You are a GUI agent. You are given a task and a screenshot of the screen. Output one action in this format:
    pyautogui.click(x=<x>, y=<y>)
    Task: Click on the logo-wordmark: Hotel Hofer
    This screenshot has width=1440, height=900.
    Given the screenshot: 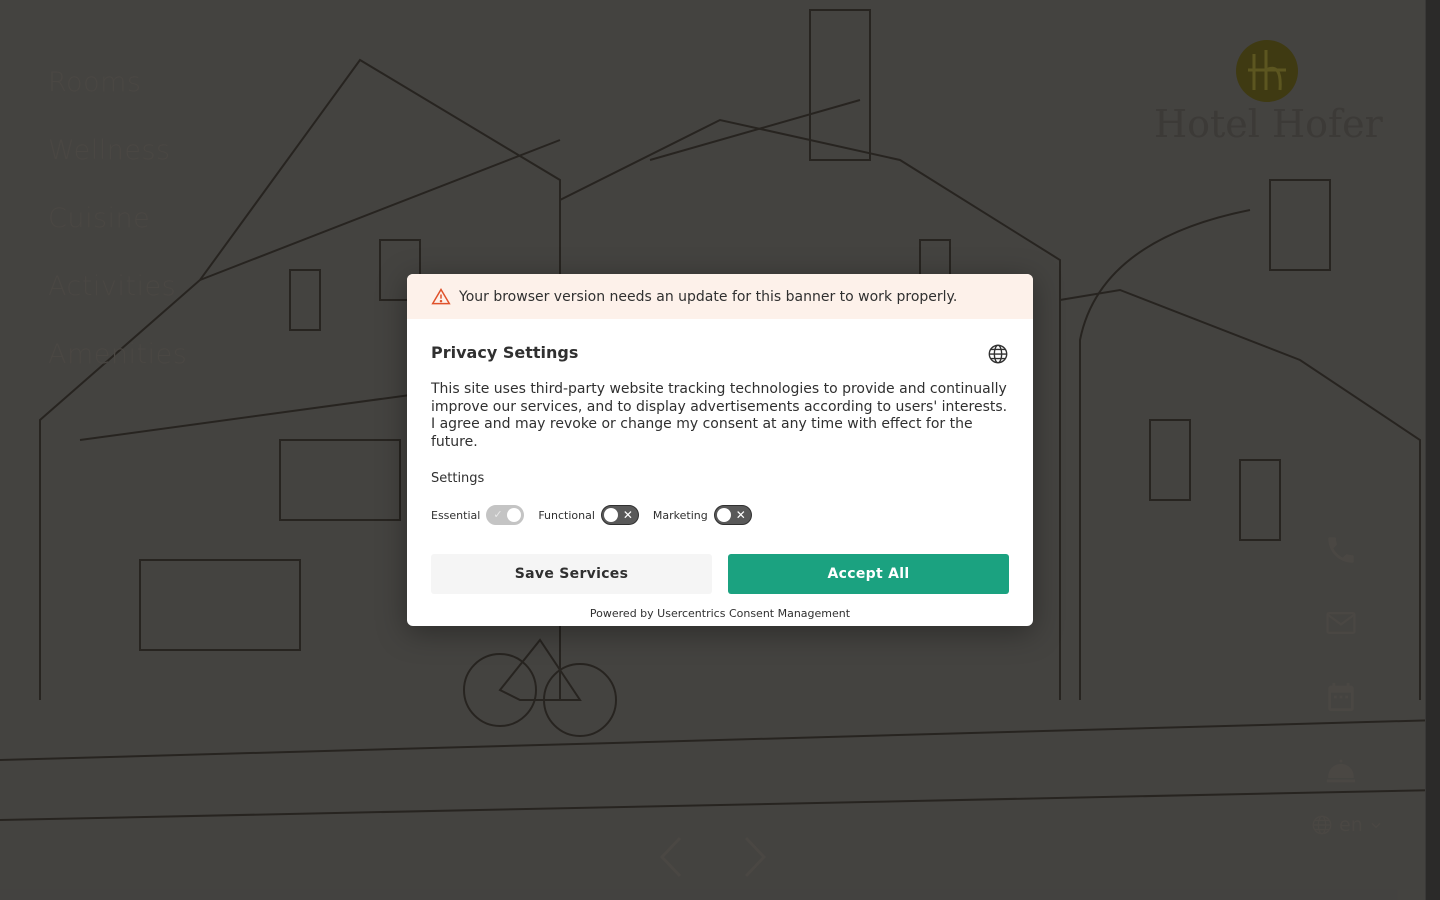 What is the action you would take?
    pyautogui.click(x=1268, y=124)
    